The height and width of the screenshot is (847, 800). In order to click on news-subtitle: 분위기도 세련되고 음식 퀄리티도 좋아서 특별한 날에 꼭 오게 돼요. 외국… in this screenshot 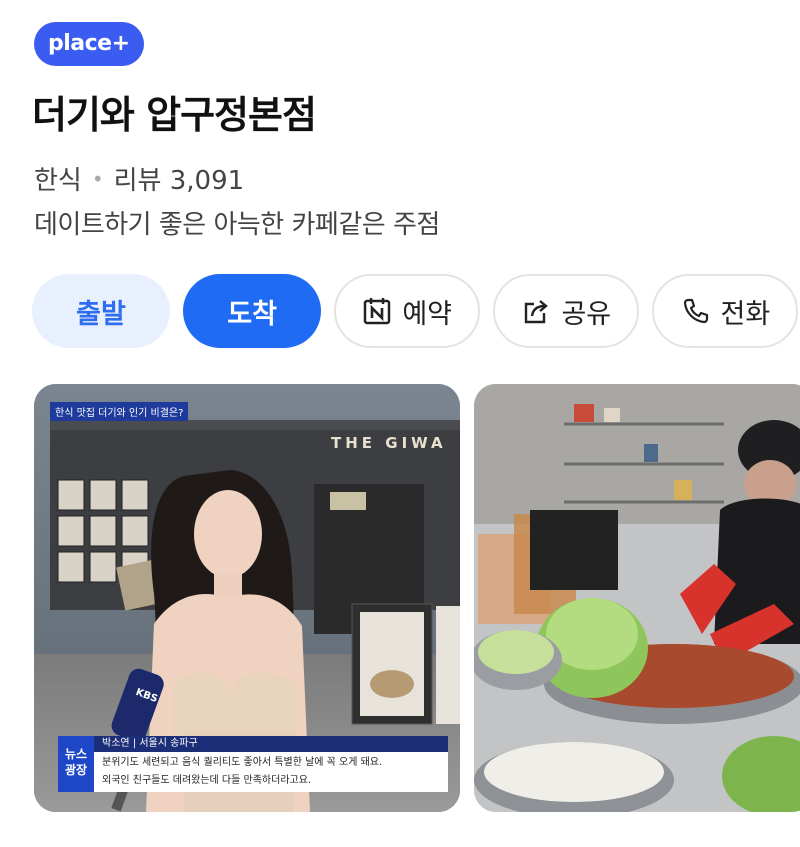, I will do `click(271, 772)`.